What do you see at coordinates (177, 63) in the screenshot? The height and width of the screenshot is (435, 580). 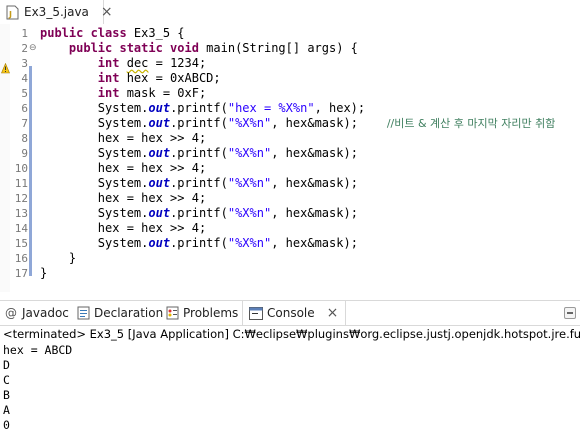 I see `code-token: = 1234;` at bounding box center [177, 63].